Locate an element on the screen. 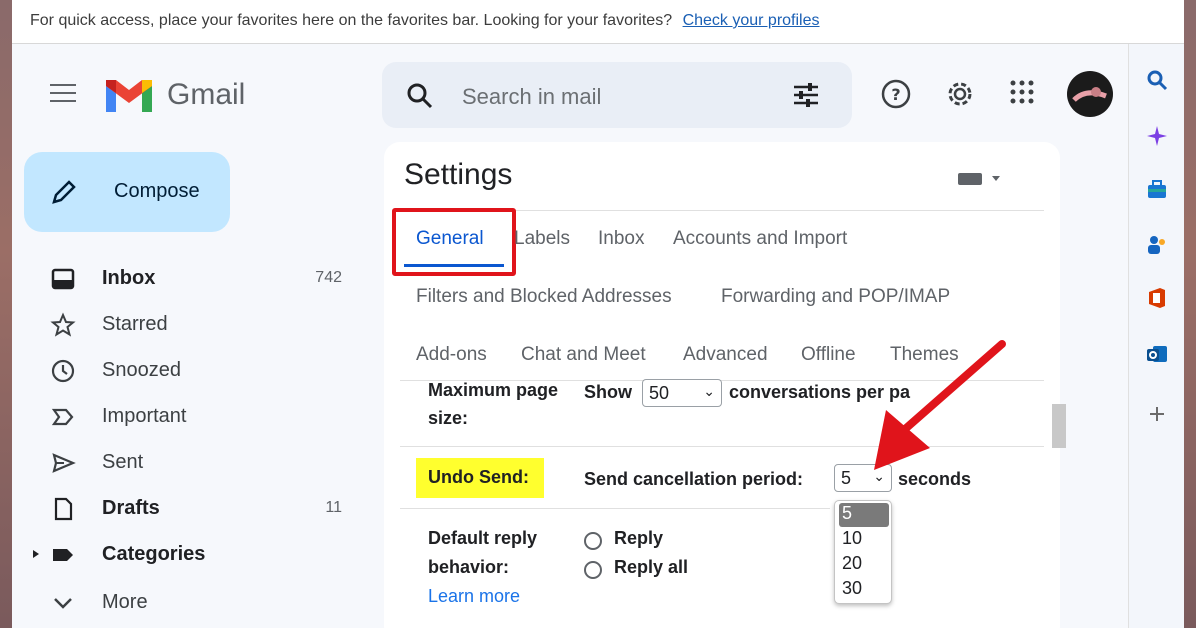 This screenshot has width=1196, height=628. tab-forwarding: Forwarding and POP/IMAP is located at coordinates (835, 297).